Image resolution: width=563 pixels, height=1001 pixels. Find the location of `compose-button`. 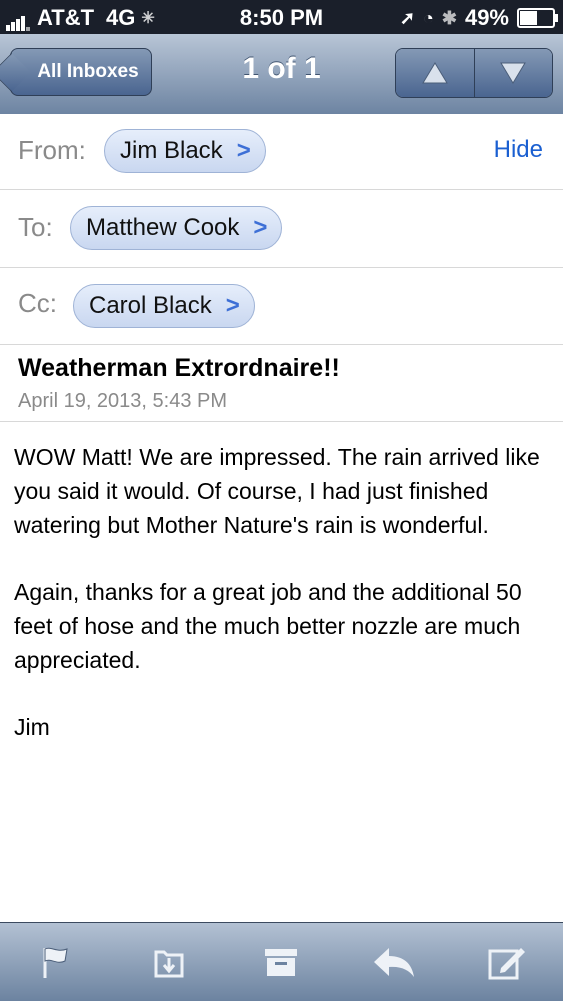

compose-button is located at coordinates (507, 962).